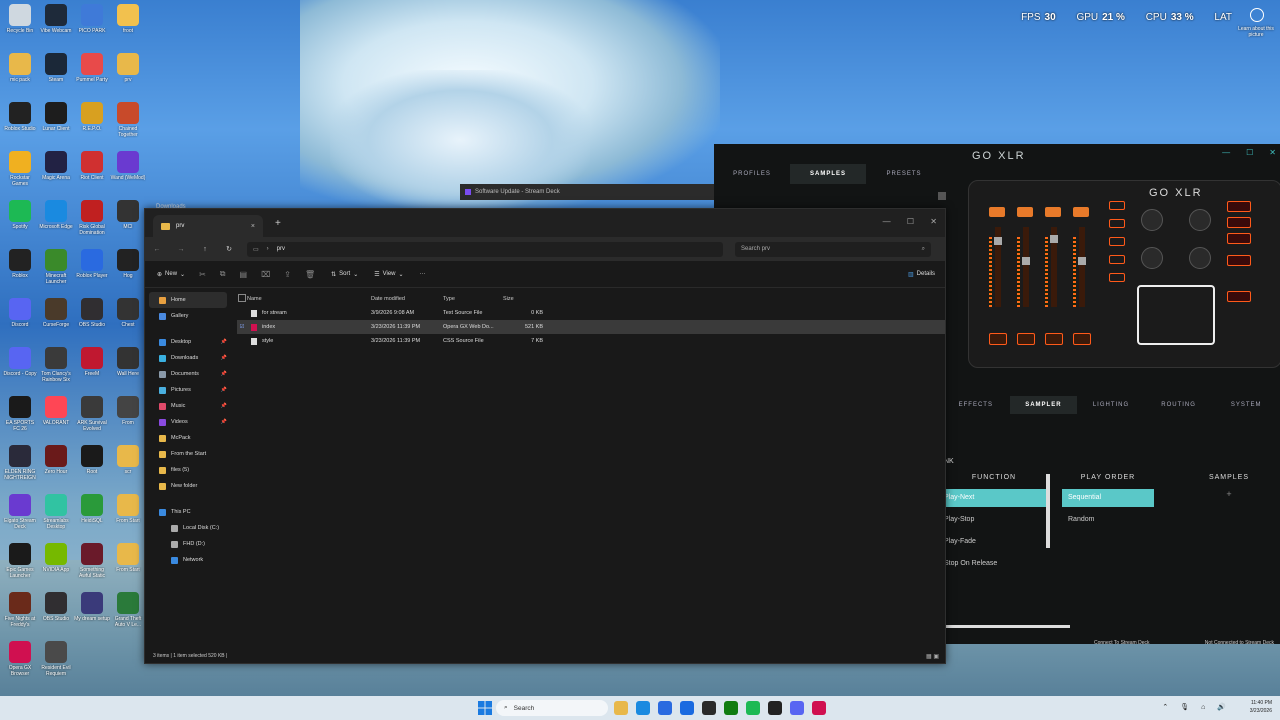 This screenshot has height=720, width=1280. Describe the element at coordinates (188, 390) in the screenshot. I see `nav-item-pictures: Pictures 📌` at that location.